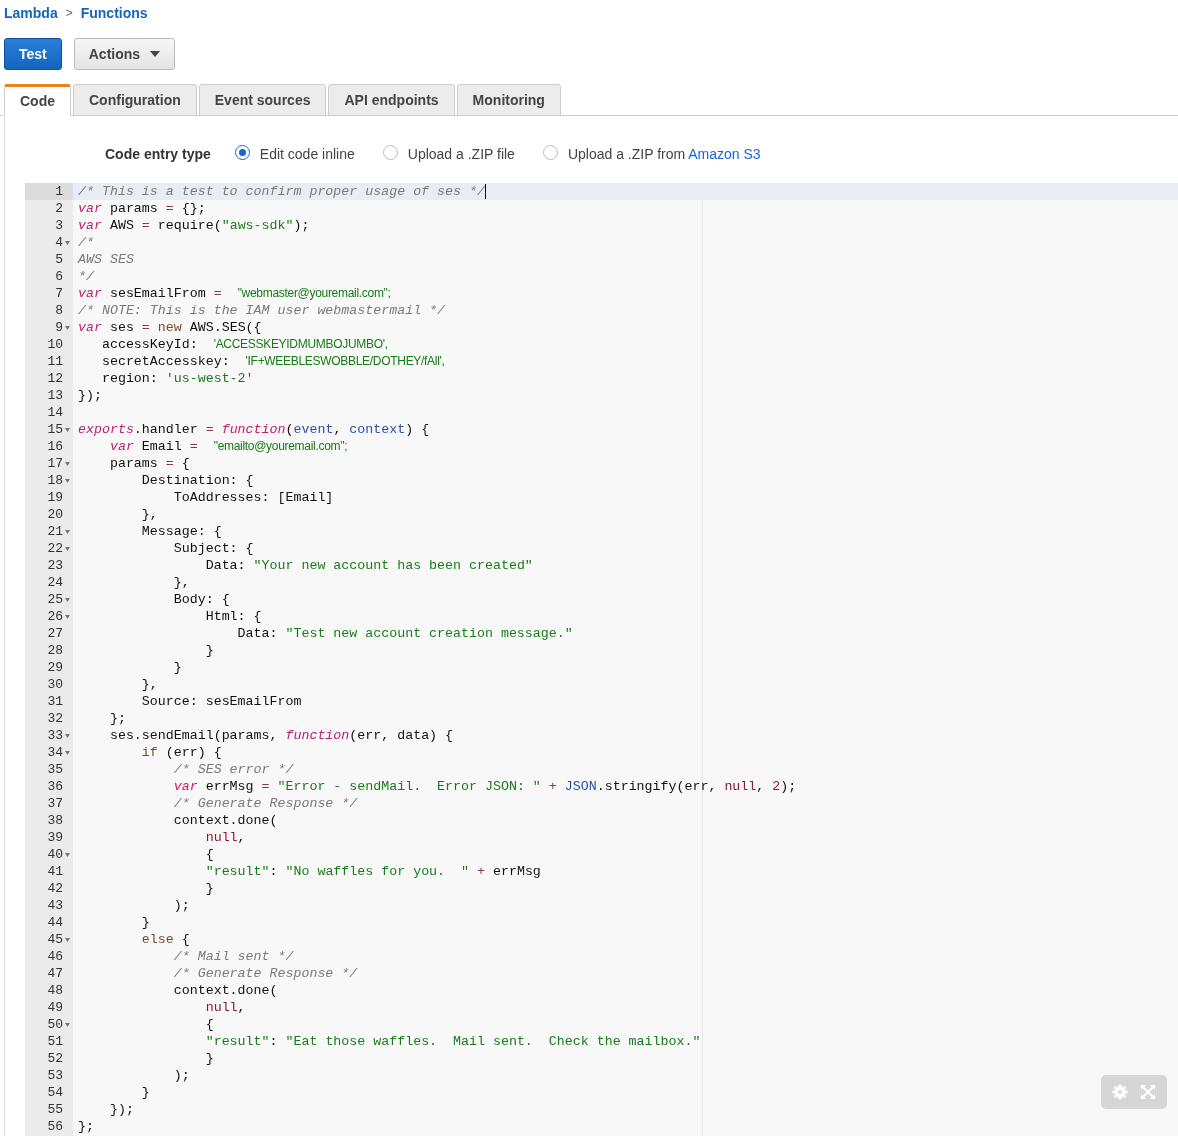 This screenshot has width=1178, height=1136. What do you see at coordinates (368, 565) in the screenshot?
I see `code-line: Data: "Your new account has been created"` at bounding box center [368, 565].